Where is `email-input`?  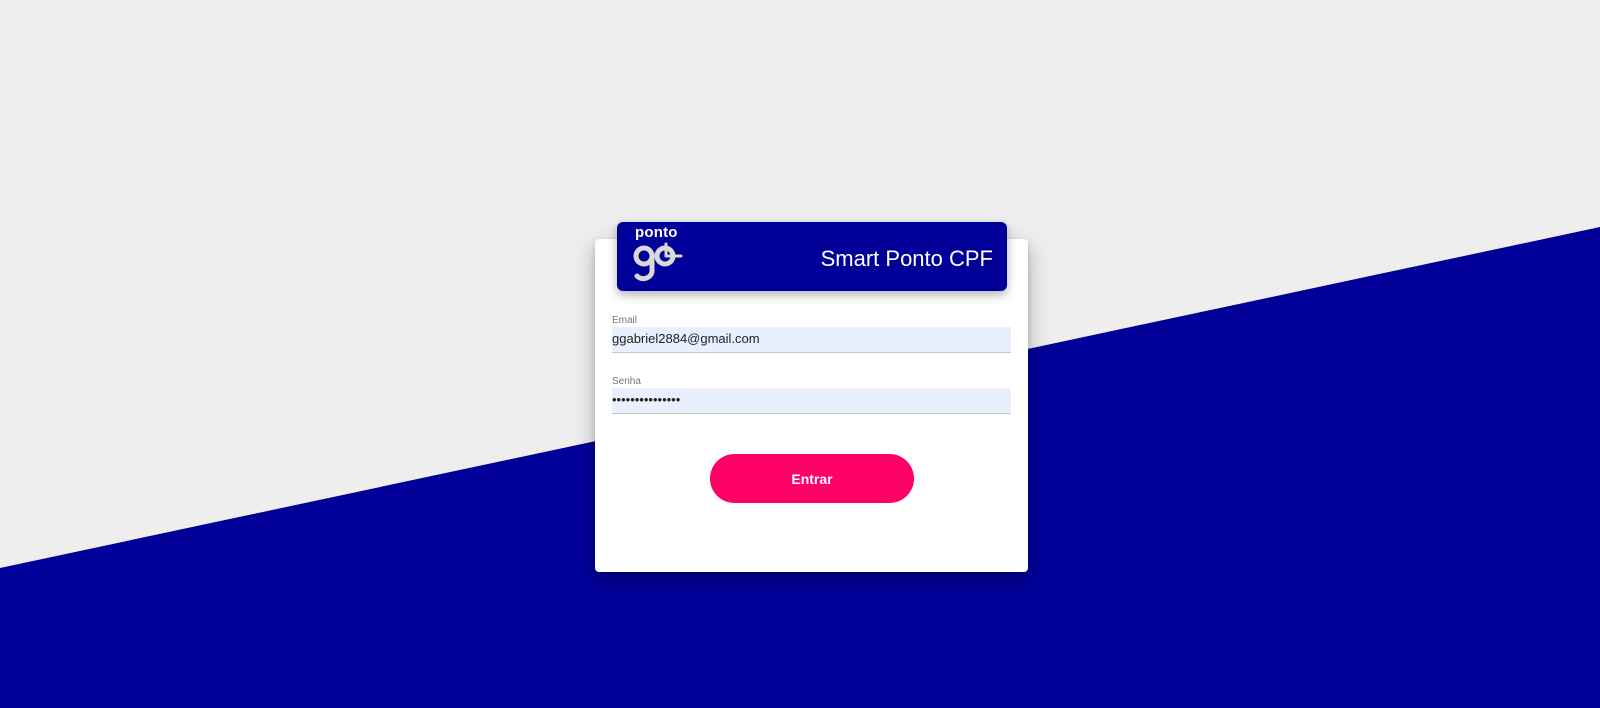 email-input is located at coordinates (811, 340).